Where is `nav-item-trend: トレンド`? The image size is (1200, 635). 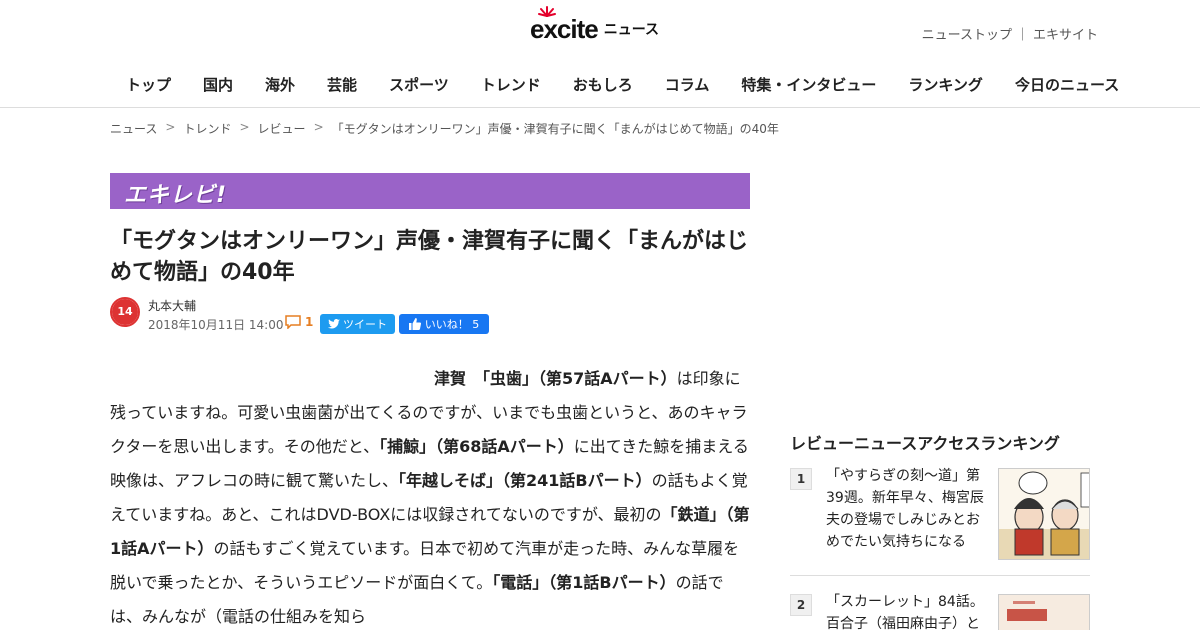
nav-item-trend: トレンド is located at coordinates (511, 84).